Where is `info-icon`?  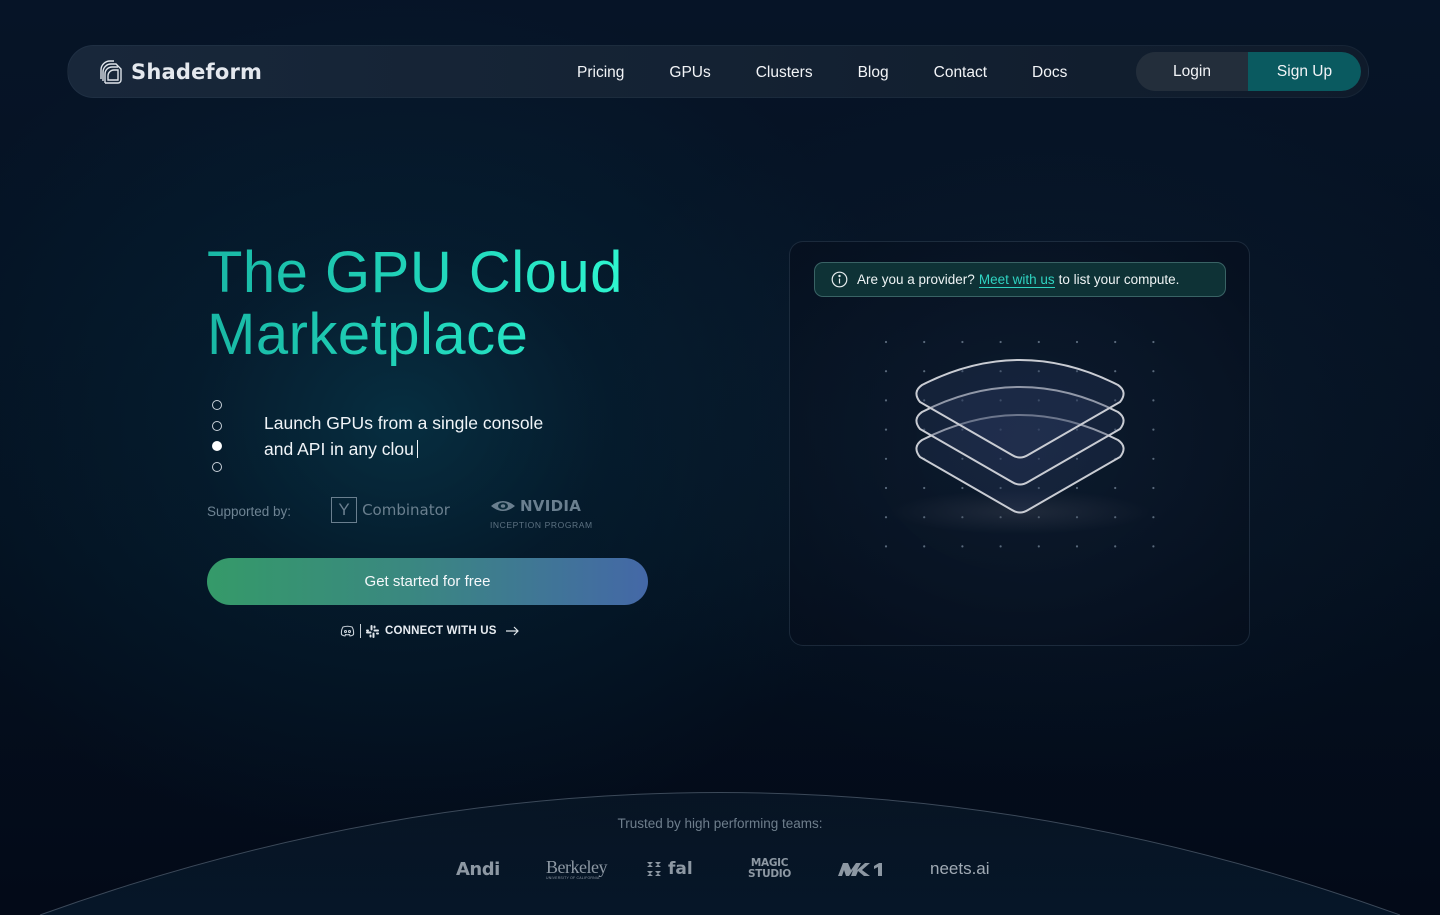
info-icon is located at coordinates (839, 279).